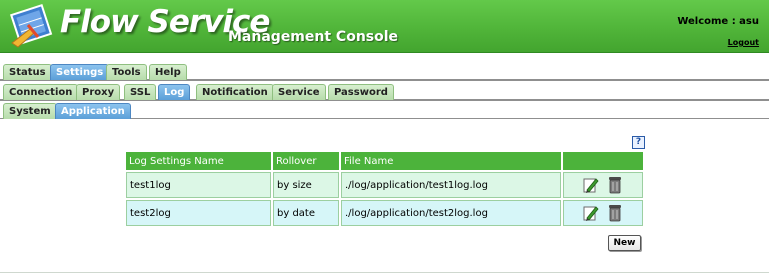 Image resolution: width=769 pixels, height=275 pixels. Describe the element at coordinates (80, 72) in the screenshot. I see `tab-settings: Settings` at that location.